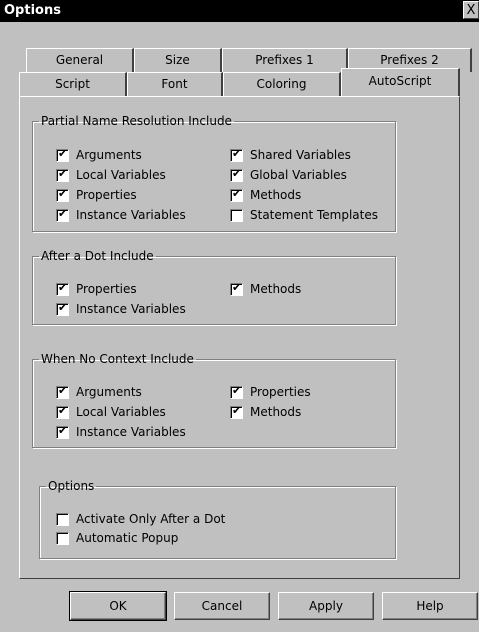  I want to click on close-button: X, so click(471, 10).